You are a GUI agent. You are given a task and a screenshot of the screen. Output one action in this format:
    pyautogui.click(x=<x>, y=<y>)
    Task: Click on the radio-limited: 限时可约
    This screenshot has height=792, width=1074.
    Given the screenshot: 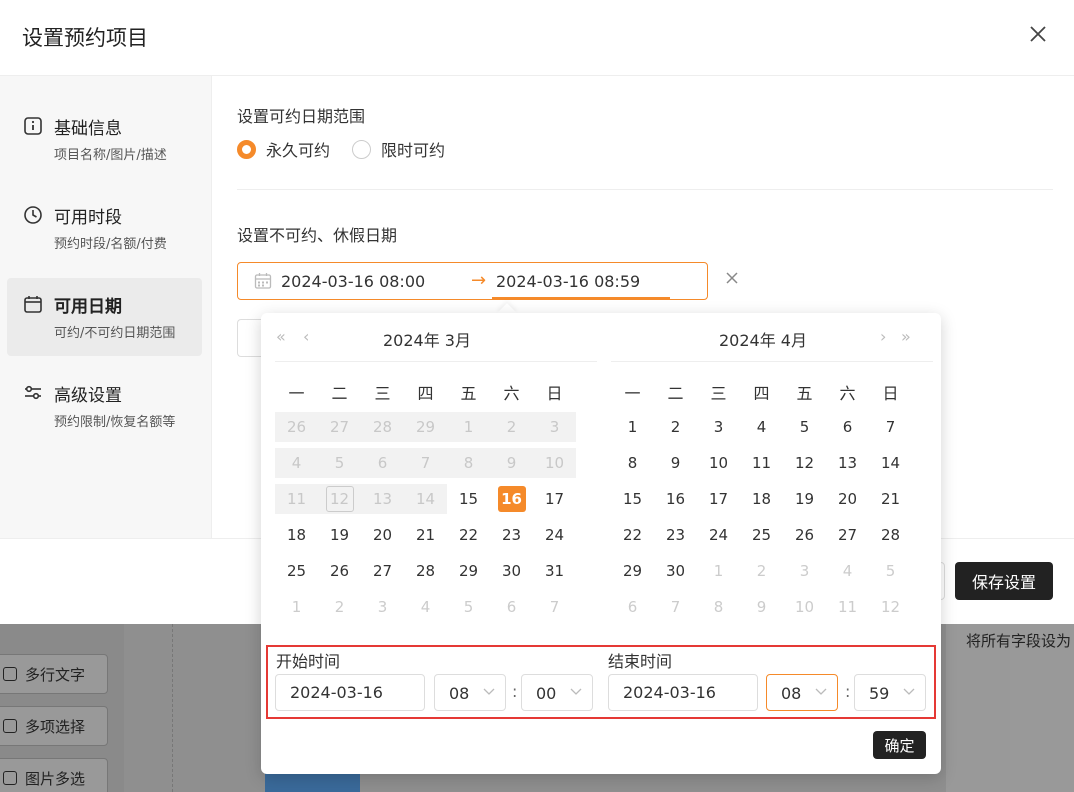 What is the action you would take?
    pyautogui.click(x=398, y=149)
    